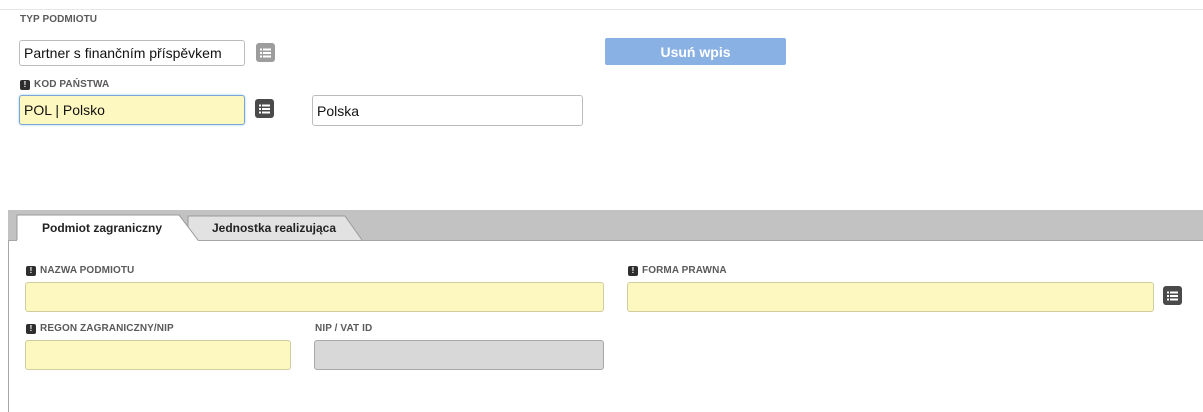 Image resolution: width=1203 pixels, height=412 pixels. Describe the element at coordinates (459, 355) in the screenshot. I see `nip-vat-field` at that location.